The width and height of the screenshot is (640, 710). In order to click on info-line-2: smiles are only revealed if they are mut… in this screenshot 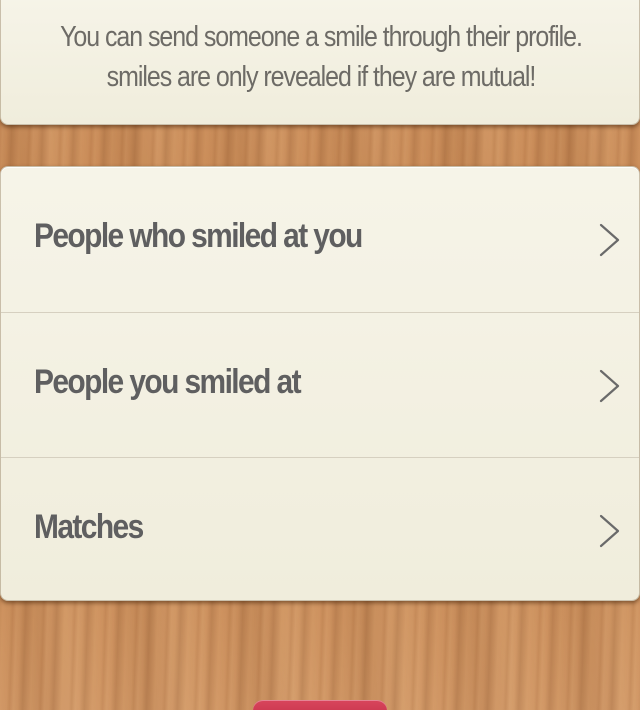, I will do `click(321, 77)`.